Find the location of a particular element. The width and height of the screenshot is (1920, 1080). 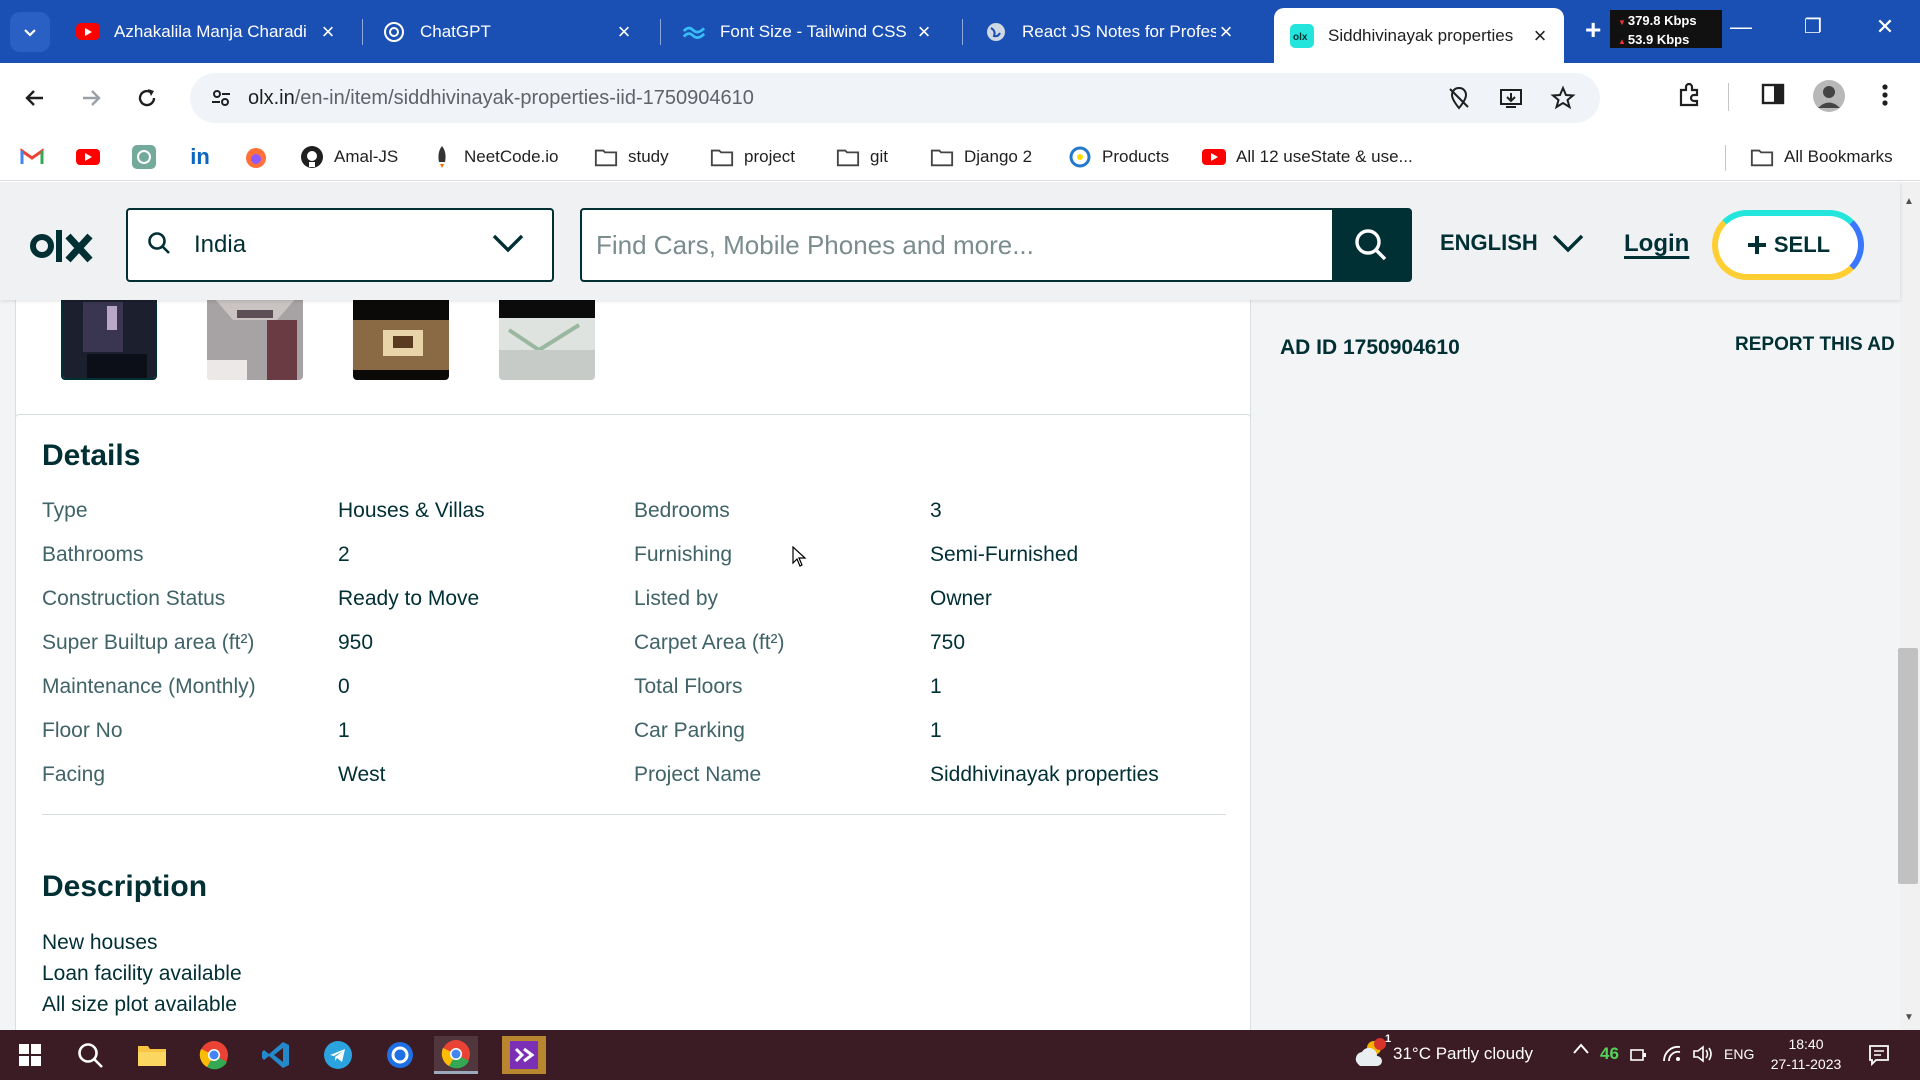

taskbar-telegram is located at coordinates (338, 1055).